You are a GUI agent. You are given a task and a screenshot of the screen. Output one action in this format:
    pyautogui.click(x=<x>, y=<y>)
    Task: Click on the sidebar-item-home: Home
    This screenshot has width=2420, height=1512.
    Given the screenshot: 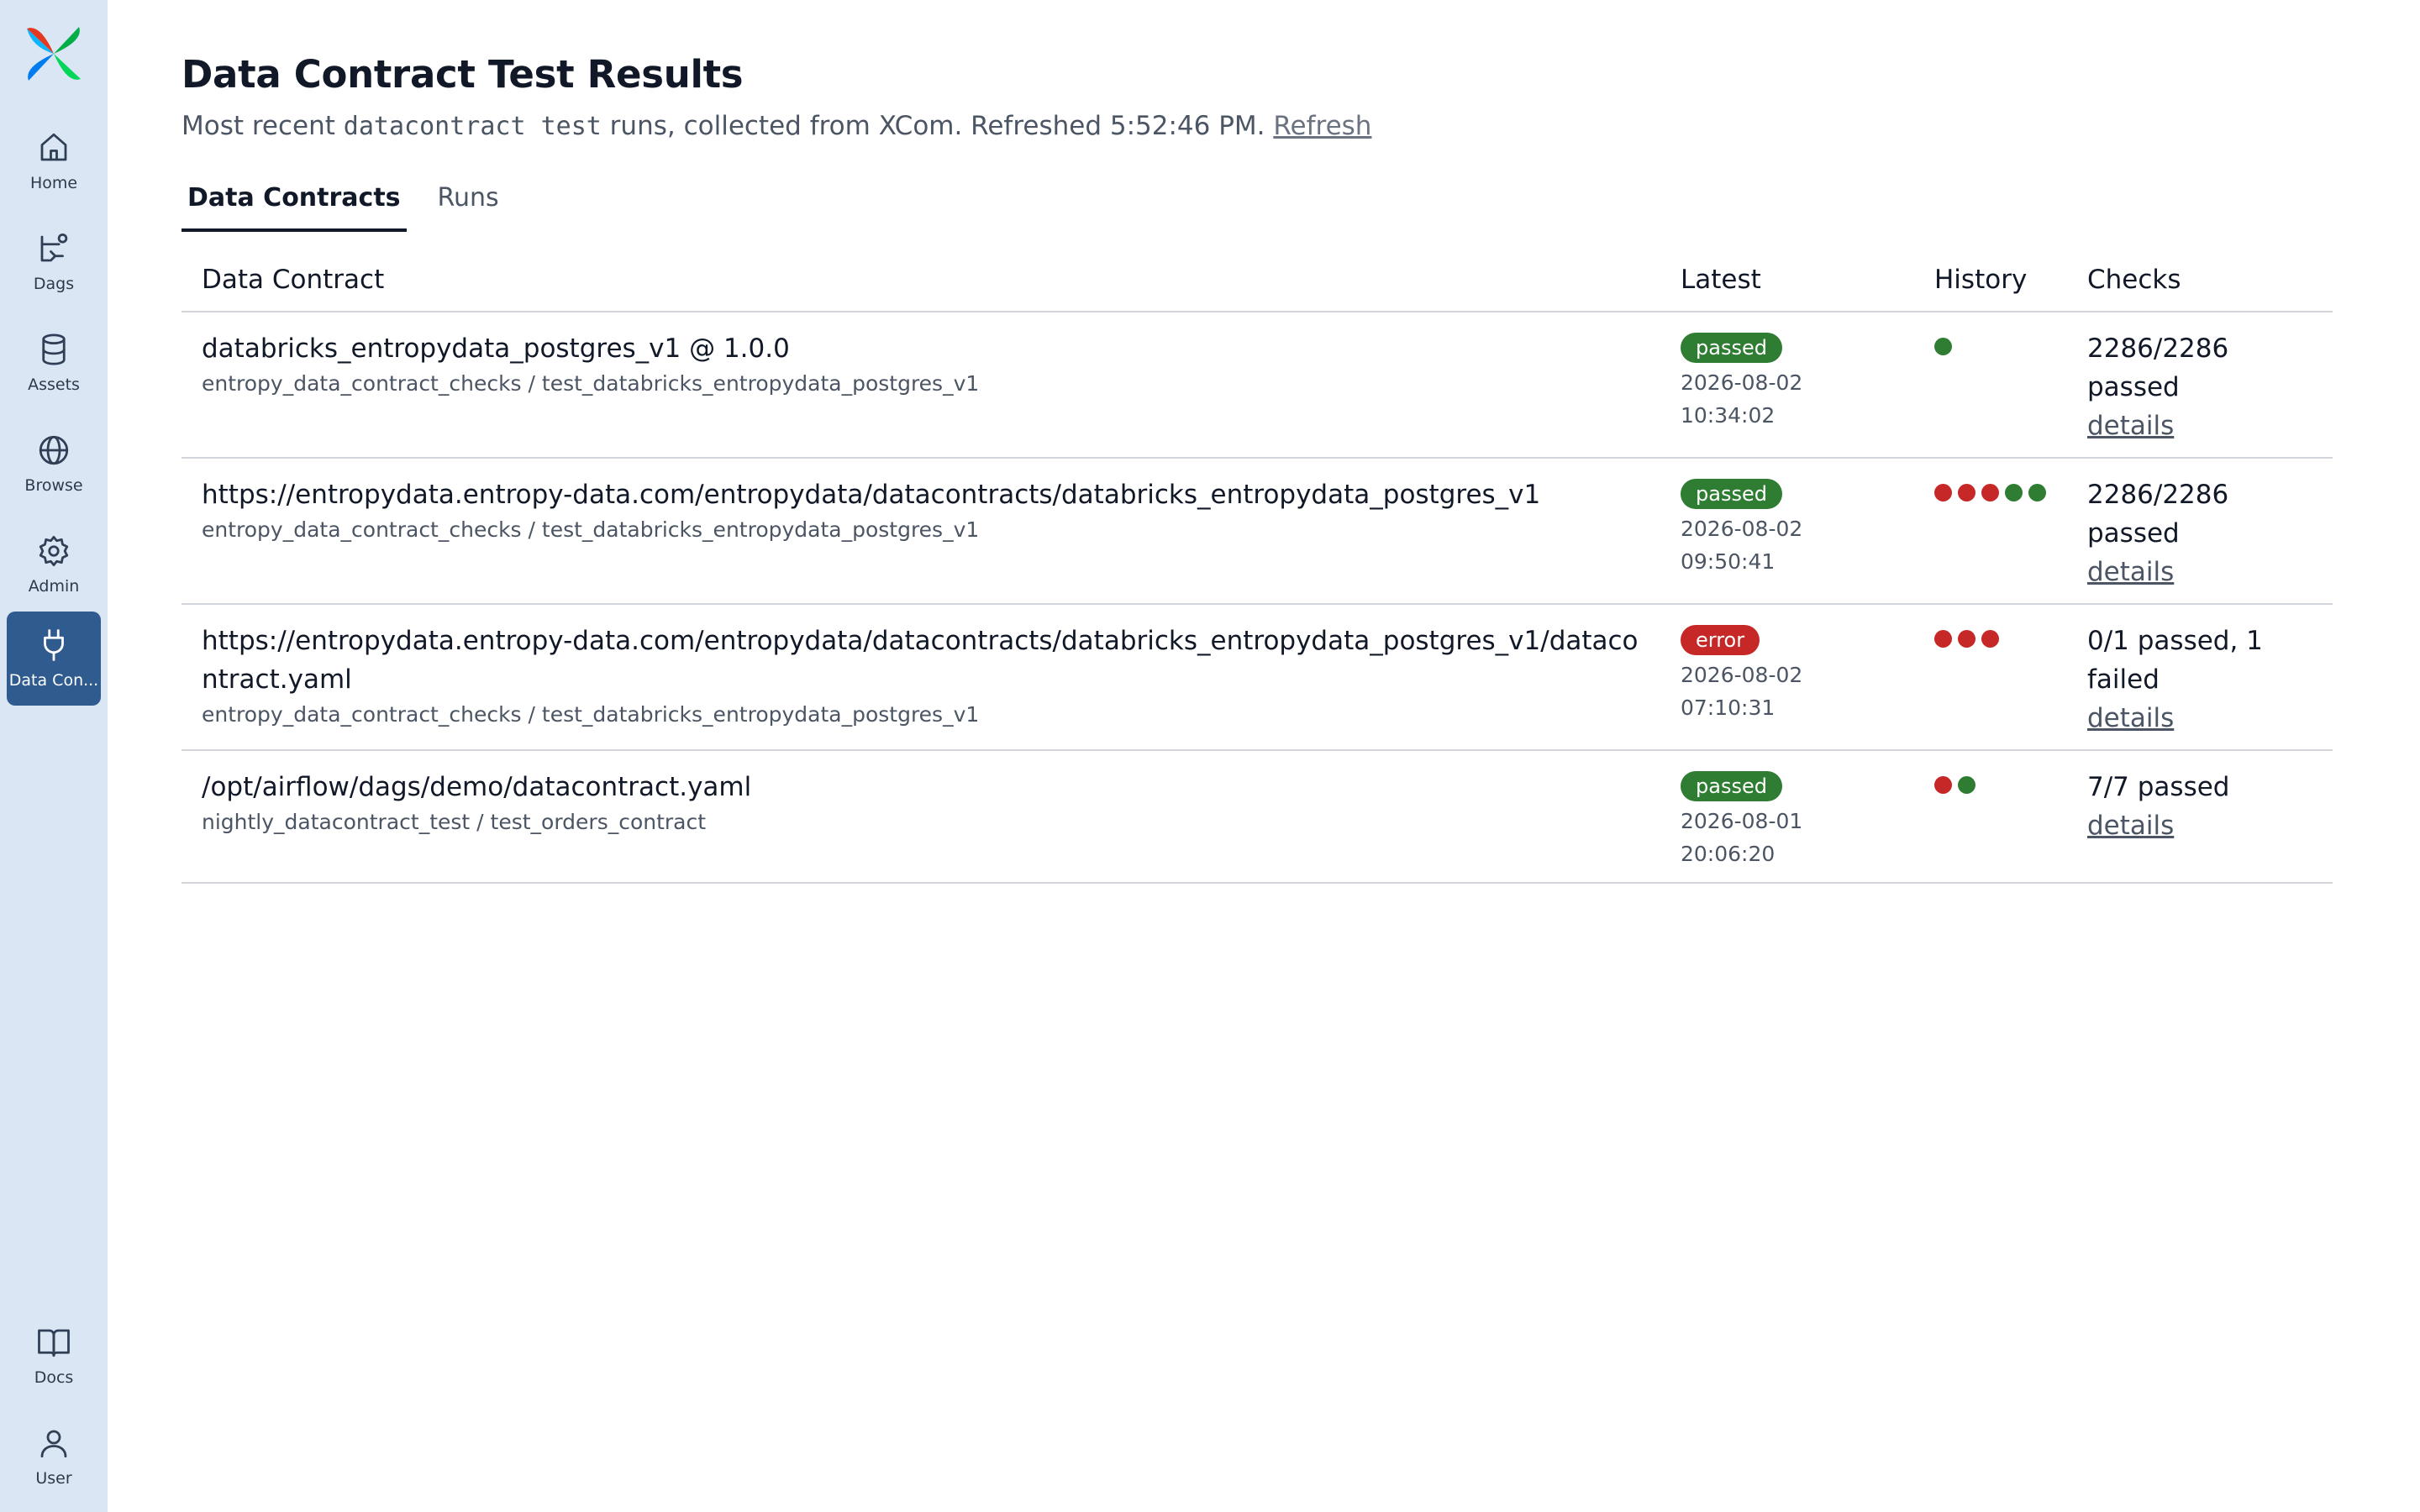 What is the action you would take?
    pyautogui.click(x=54, y=161)
    